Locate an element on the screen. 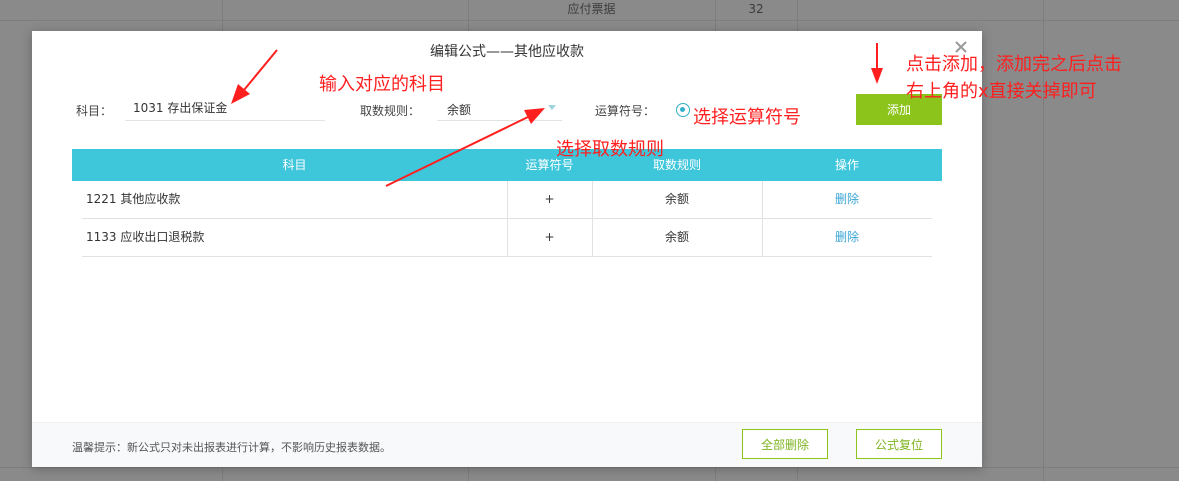 This screenshot has height=481, width=1179. annotation-operator-hint: 选择运算符号 is located at coordinates (747, 117).